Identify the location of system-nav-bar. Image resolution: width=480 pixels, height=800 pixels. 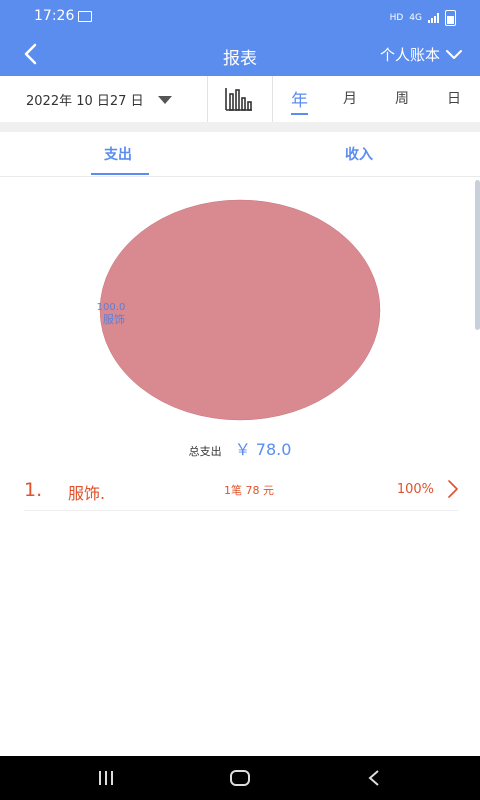
(240, 778).